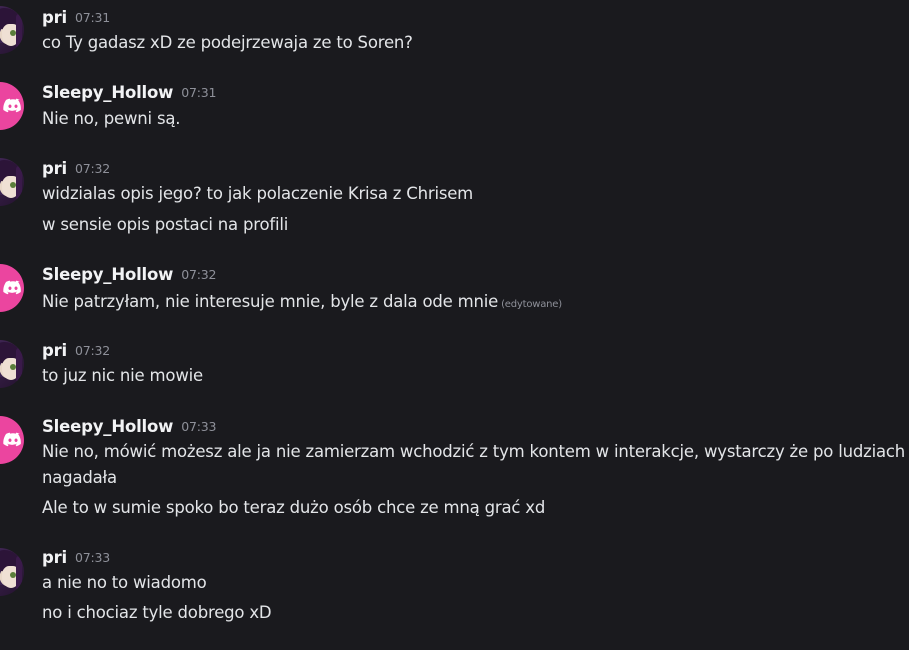 This screenshot has width=909, height=650. I want to click on username: Sleepy_Hollow 07:31, so click(129, 92).